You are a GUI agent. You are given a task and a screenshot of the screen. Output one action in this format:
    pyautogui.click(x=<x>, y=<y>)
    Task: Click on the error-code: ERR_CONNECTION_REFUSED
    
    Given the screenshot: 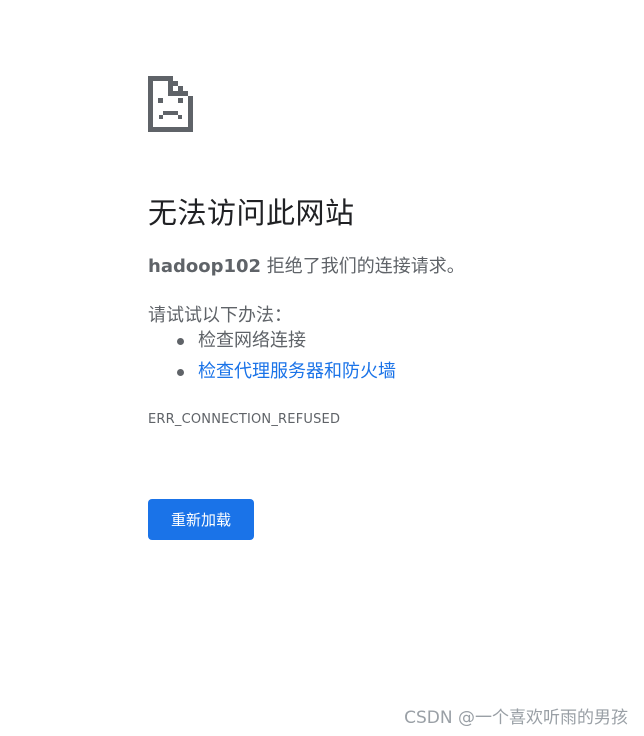 What is the action you would take?
    pyautogui.click(x=244, y=419)
    